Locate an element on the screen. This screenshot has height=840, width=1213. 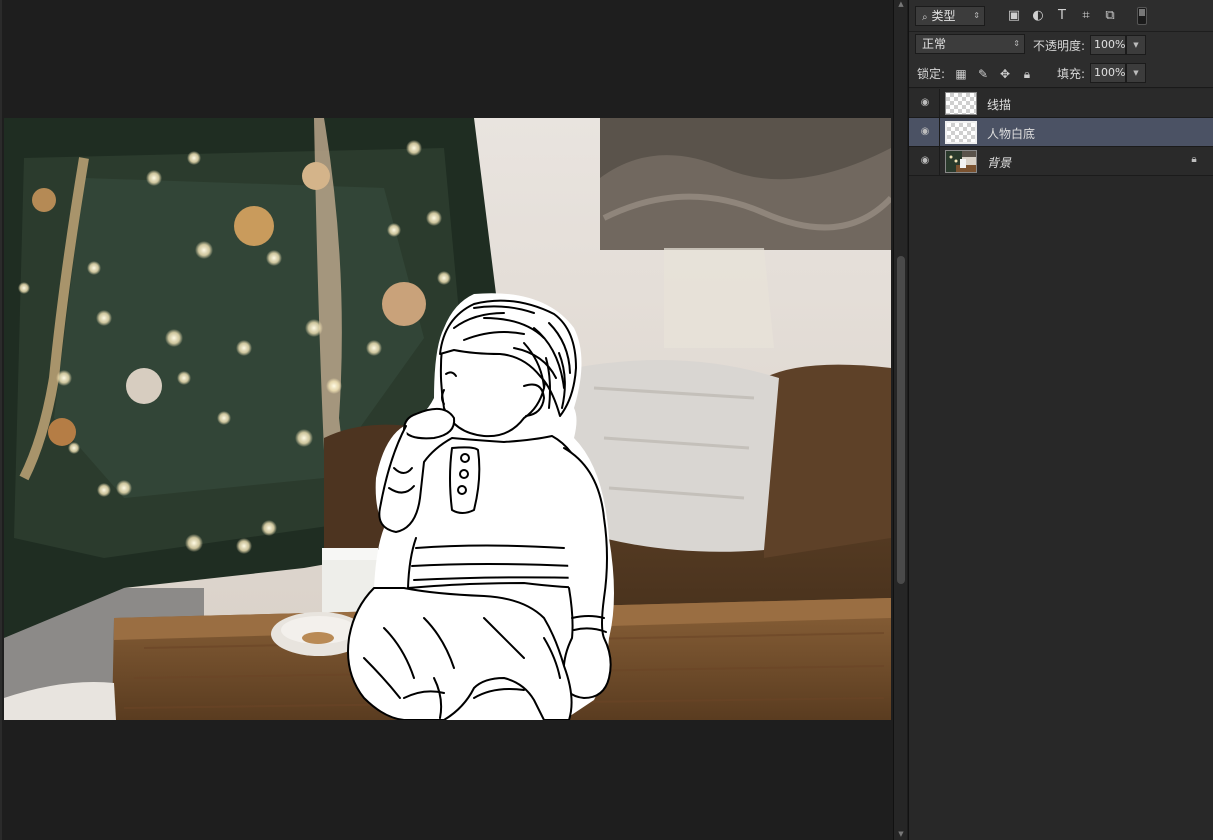
opacity-dropdown-icon: ▼ is located at coordinates (1136, 45).